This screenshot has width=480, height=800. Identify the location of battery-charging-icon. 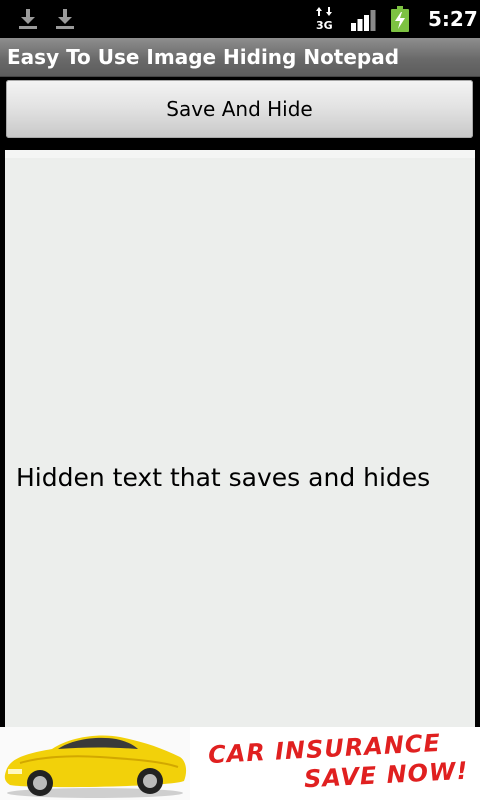
(400, 19).